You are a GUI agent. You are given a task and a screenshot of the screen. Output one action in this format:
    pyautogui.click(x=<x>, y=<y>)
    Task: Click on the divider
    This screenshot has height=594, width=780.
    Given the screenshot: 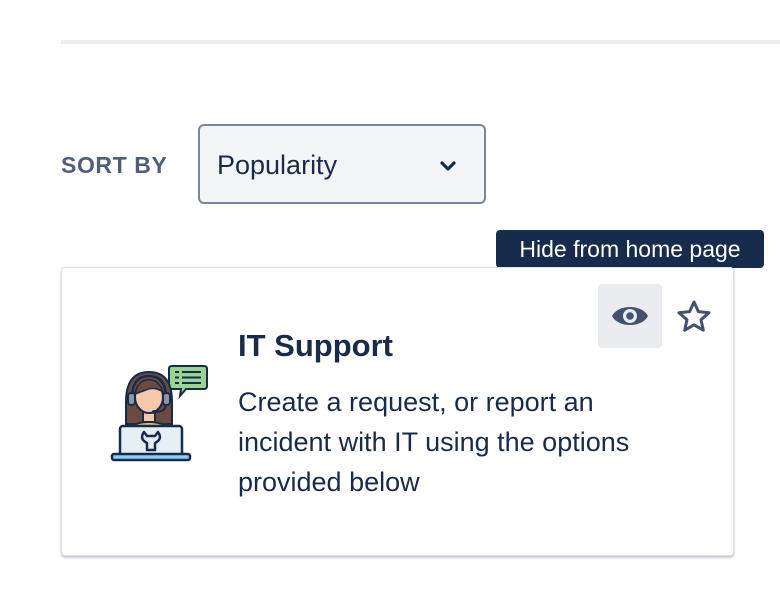 What is the action you would take?
    pyautogui.click(x=420, y=42)
    